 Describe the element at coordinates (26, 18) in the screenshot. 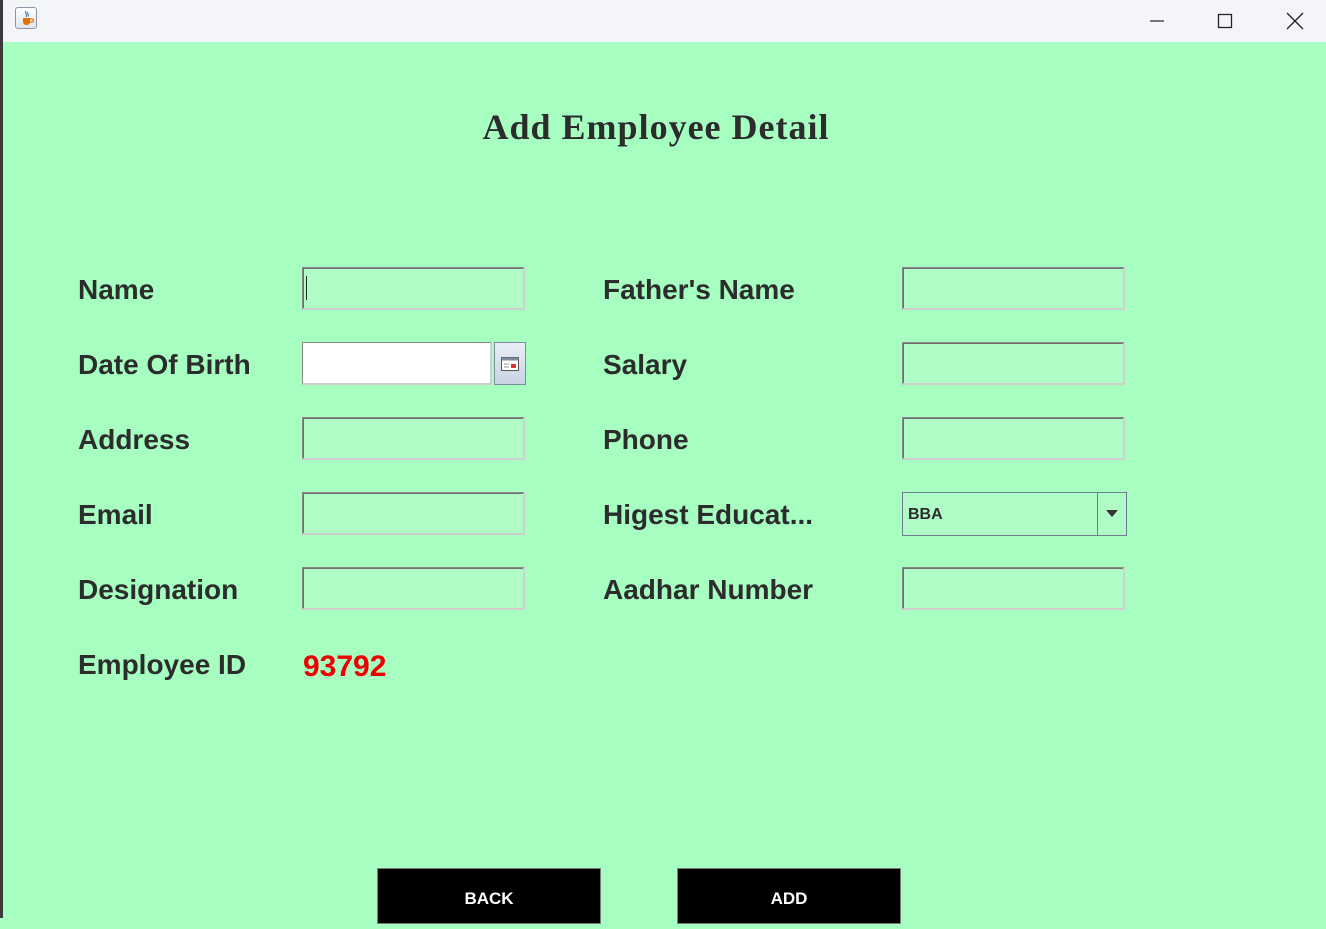

I see `java-cup-icon` at that location.